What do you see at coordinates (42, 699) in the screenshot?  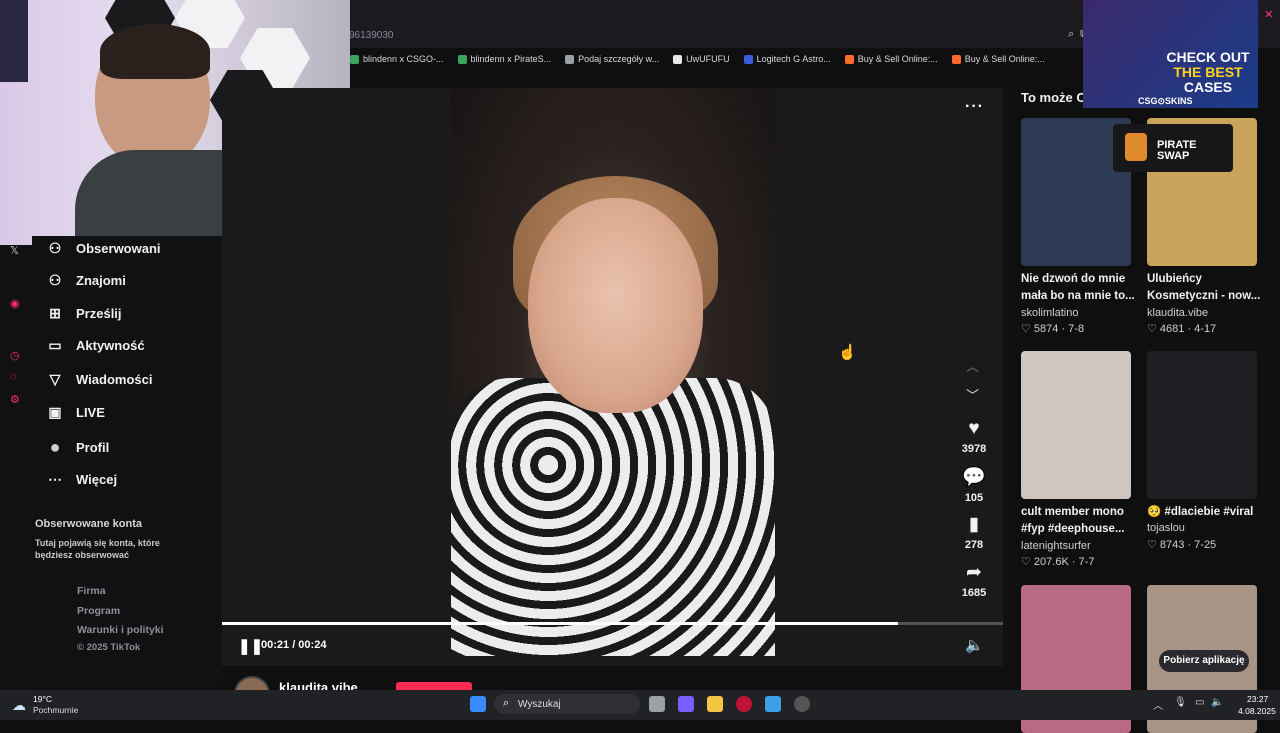 I see `weather-temp: 19°C` at bounding box center [42, 699].